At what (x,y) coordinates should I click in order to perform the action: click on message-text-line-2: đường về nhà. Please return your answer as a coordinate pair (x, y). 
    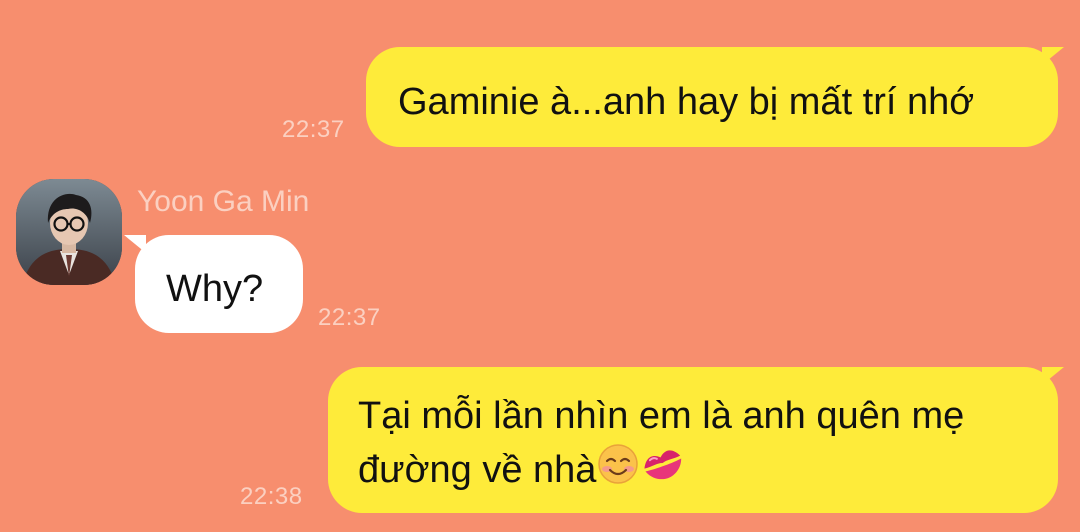
    Looking at the image, I should click on (708, 471).